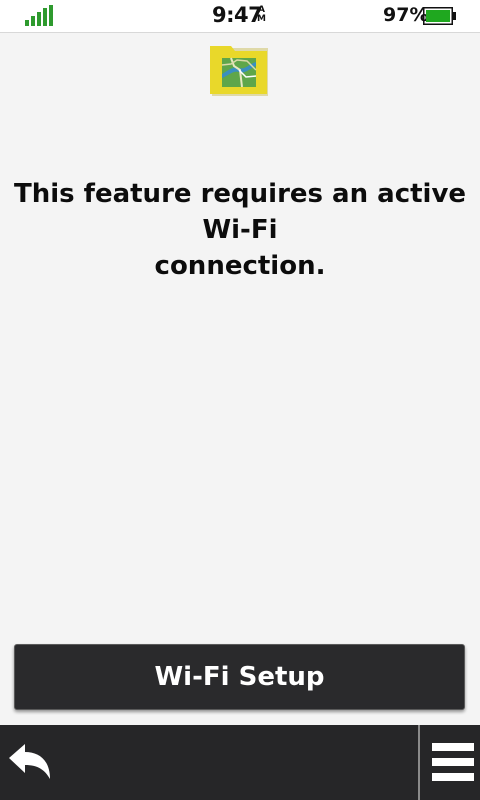 The image size is (480, 800). I want to click on back-arrow-icon, so click(29, 761).